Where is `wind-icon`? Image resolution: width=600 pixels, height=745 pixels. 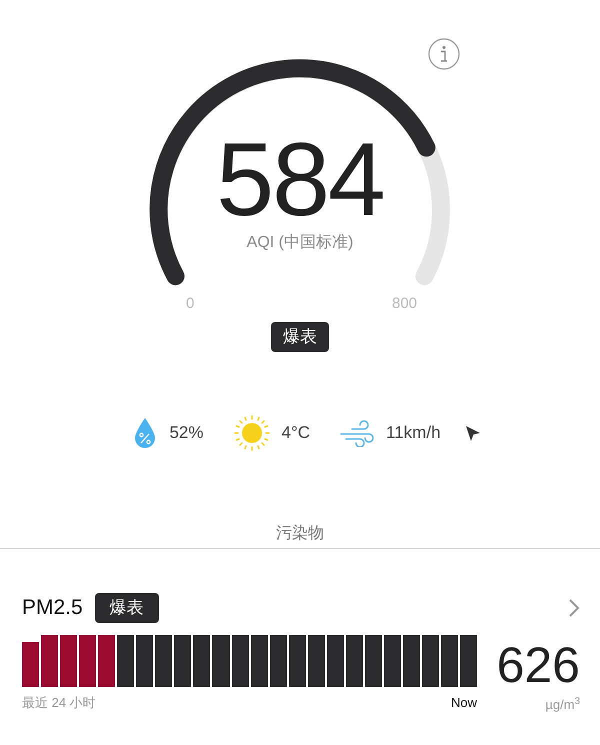 wind-icon is located at coordinates (357, 433).